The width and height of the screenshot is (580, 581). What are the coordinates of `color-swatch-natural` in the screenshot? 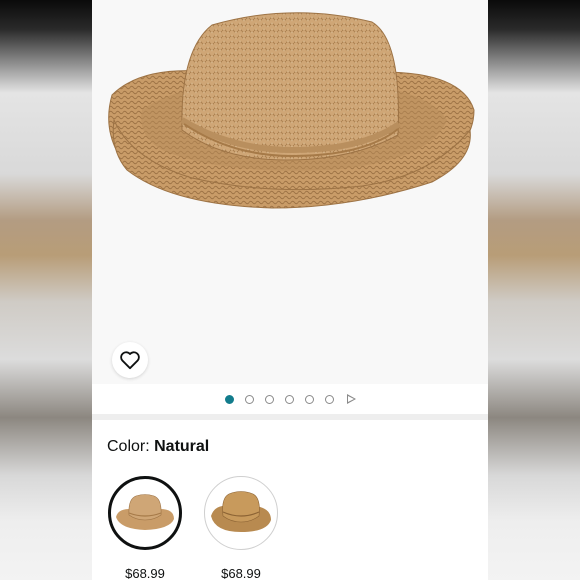 It's located at (145, 513).